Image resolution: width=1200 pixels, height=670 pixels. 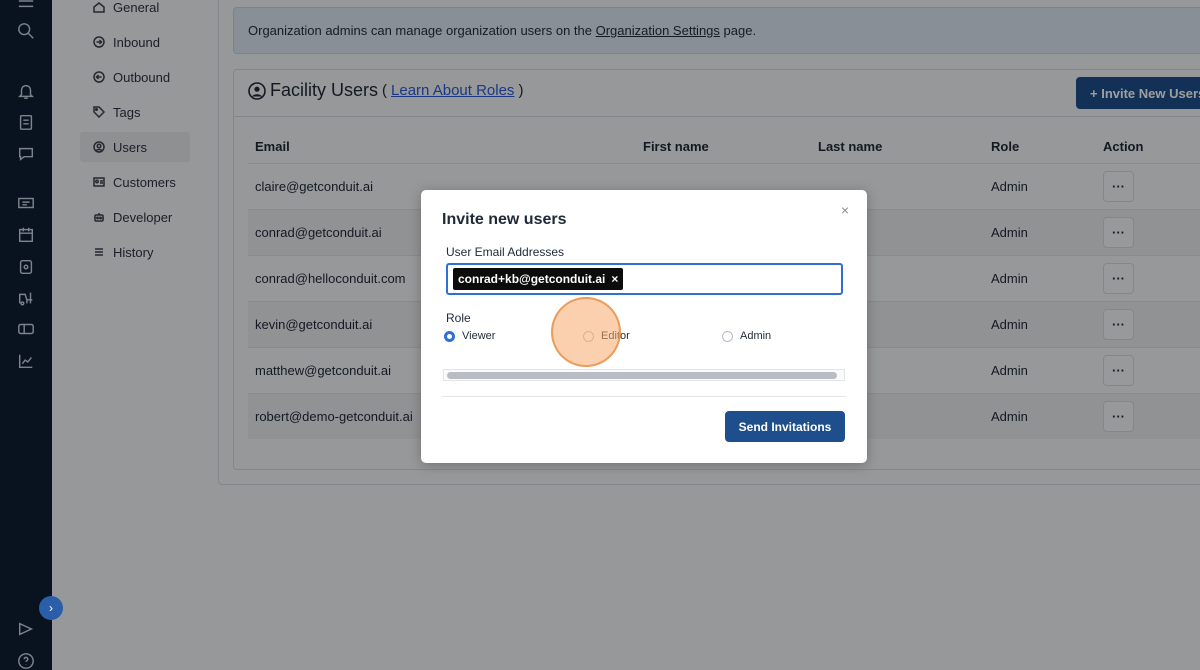 What do you see at coordinates (51, 608) in the screenshot?
I see `expand-sidebar-button: ›` at bounding box center [51, 608].